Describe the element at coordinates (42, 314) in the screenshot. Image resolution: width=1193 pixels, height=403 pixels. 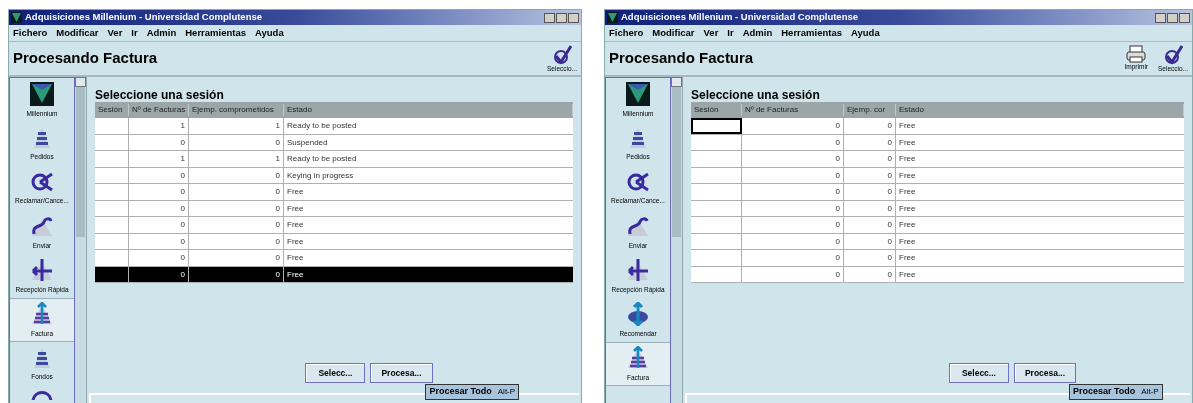
I see `arrow-stack-icon` at that location.